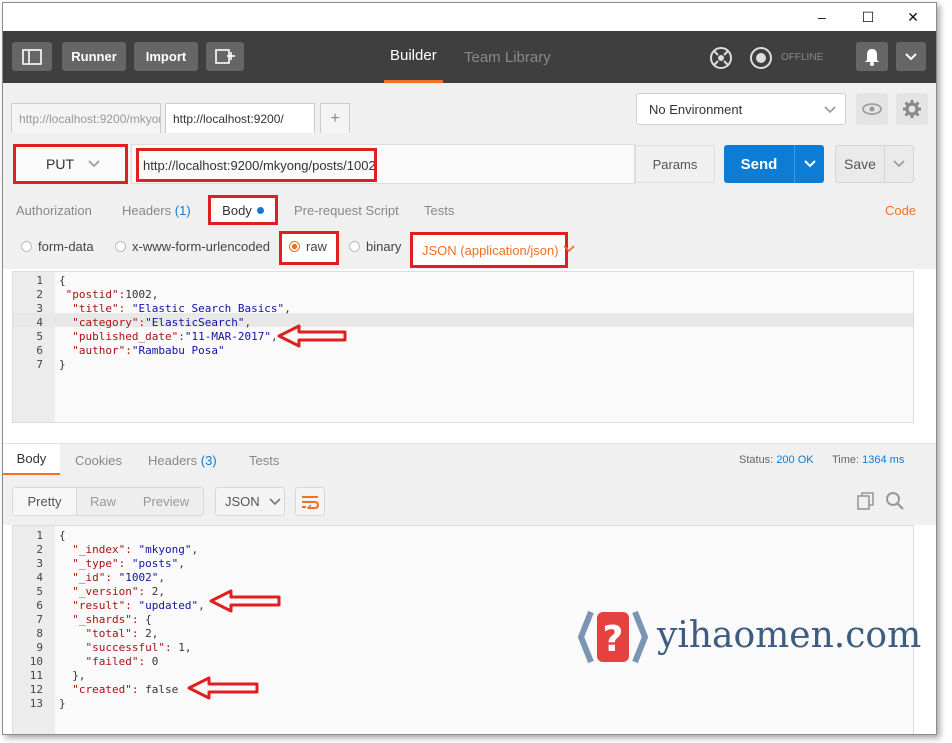 Image resolution: width=952 pixels, height=743 pixels. I want to click on wrap-lines-button, so click(310, 501).